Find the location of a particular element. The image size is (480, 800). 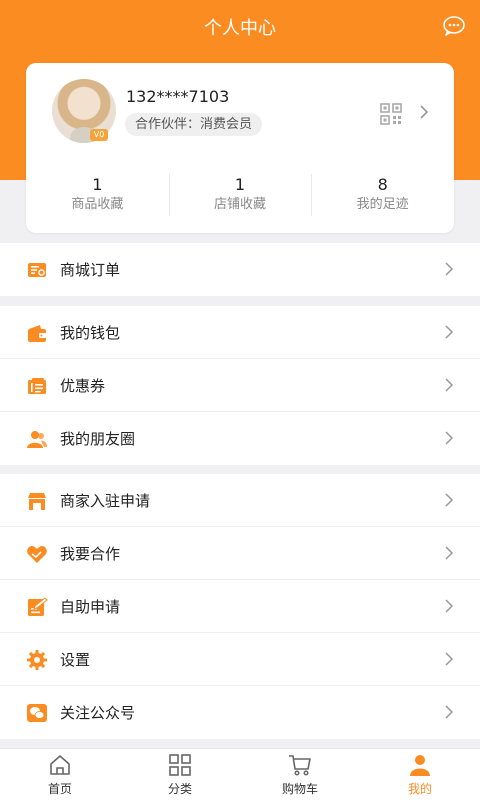

menu-item-follow-account: 关注公众号 is located at coordinates (240, 712).